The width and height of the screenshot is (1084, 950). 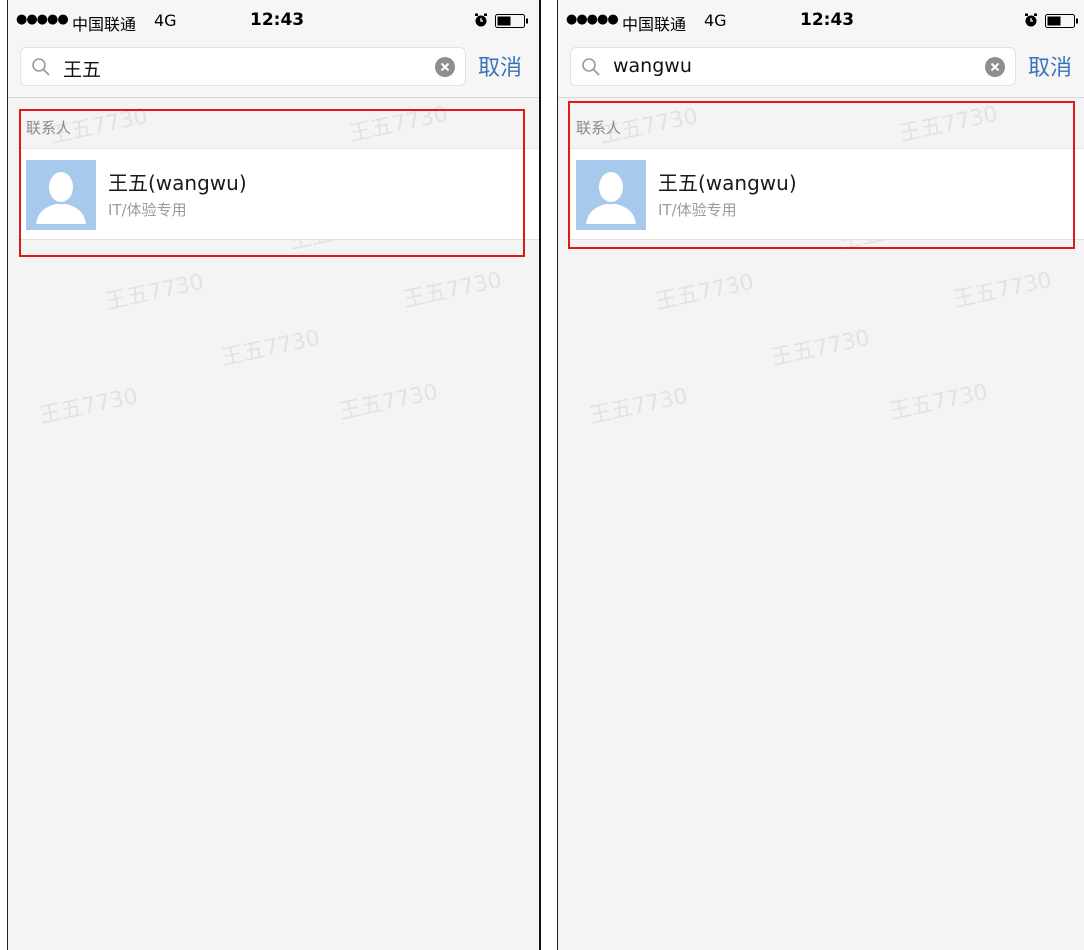 I want to click on search-query: 王五, so click(x=82, y=70).